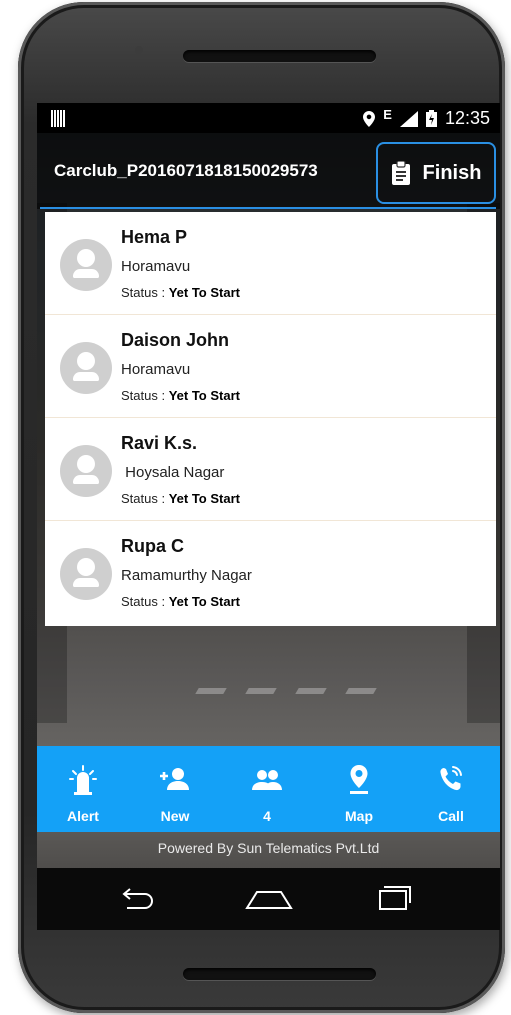 The width and height of the screenshot is (511, 1015). I want to click on back-icon, so click(137, 899).